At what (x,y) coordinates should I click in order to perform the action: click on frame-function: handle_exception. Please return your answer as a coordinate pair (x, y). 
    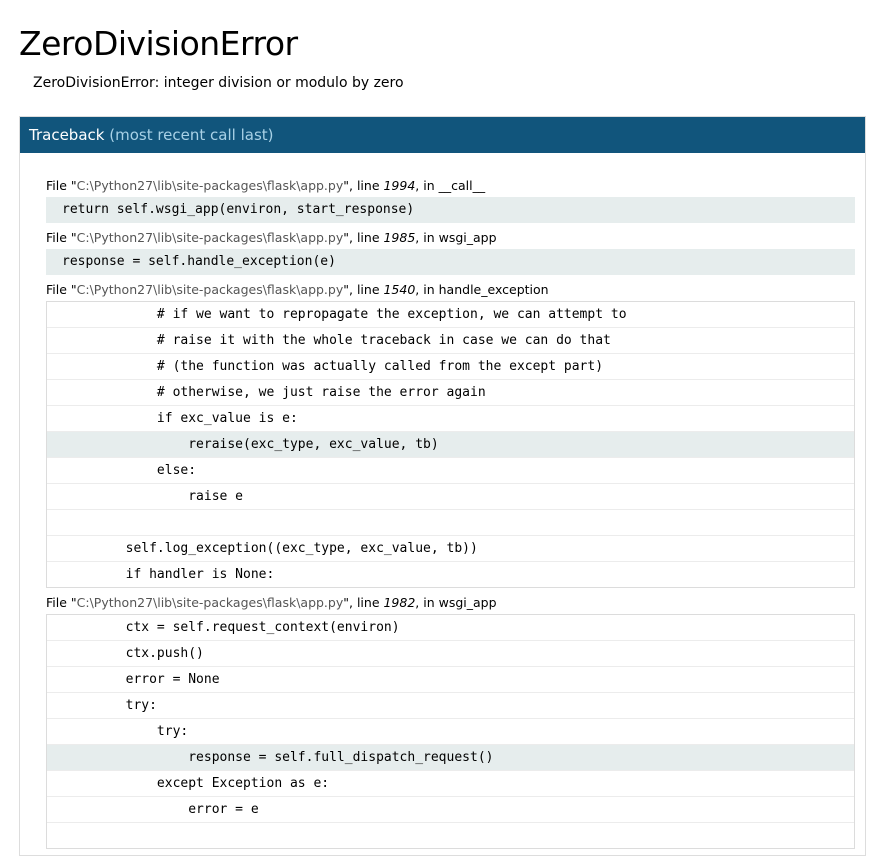
    Looking at the image, I should click on (493, 289).